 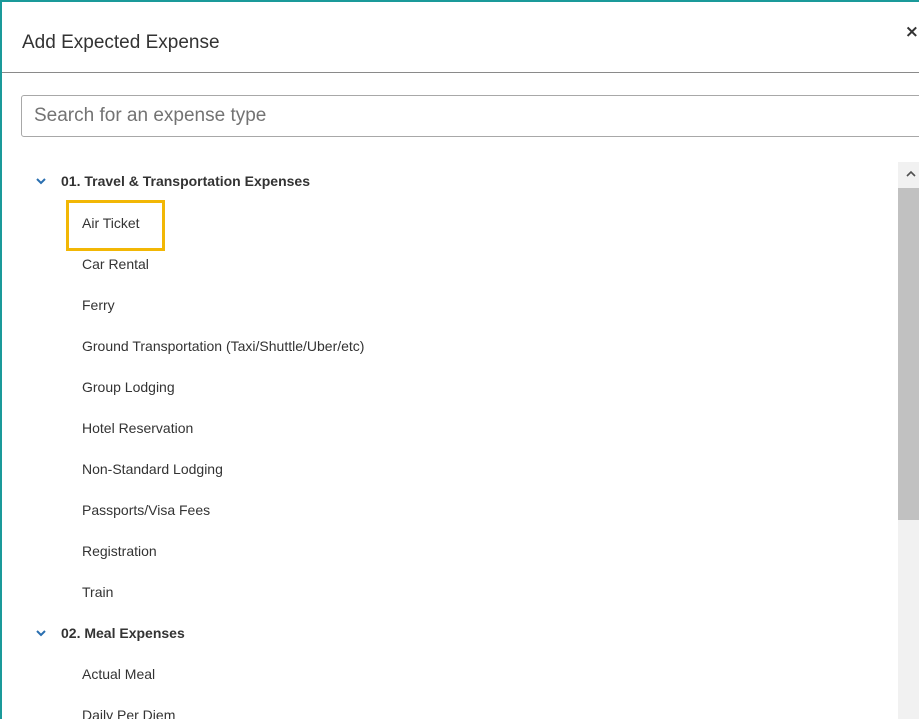 I want to click on list-item-registration: Registration, so click(x=119, y=551).